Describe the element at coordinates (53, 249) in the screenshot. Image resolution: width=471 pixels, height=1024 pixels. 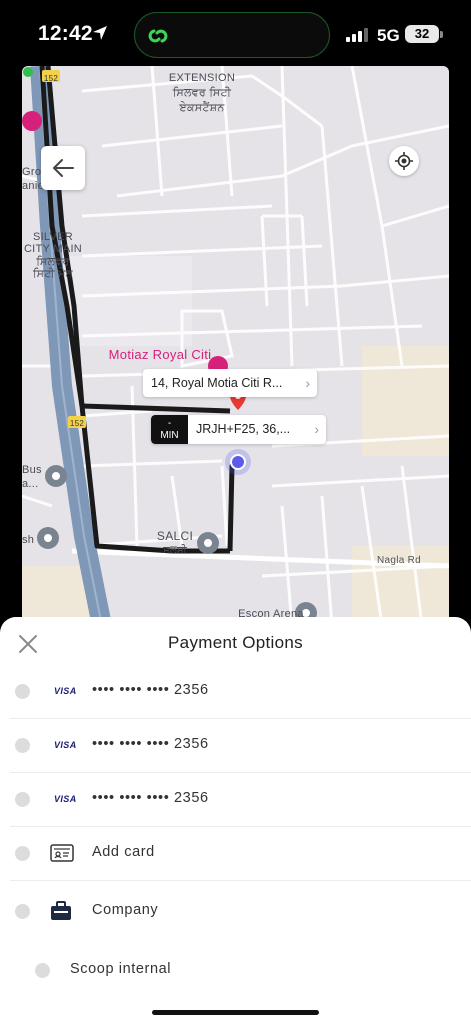
I see `map-label-city-main: CITY MAIN` at that location.